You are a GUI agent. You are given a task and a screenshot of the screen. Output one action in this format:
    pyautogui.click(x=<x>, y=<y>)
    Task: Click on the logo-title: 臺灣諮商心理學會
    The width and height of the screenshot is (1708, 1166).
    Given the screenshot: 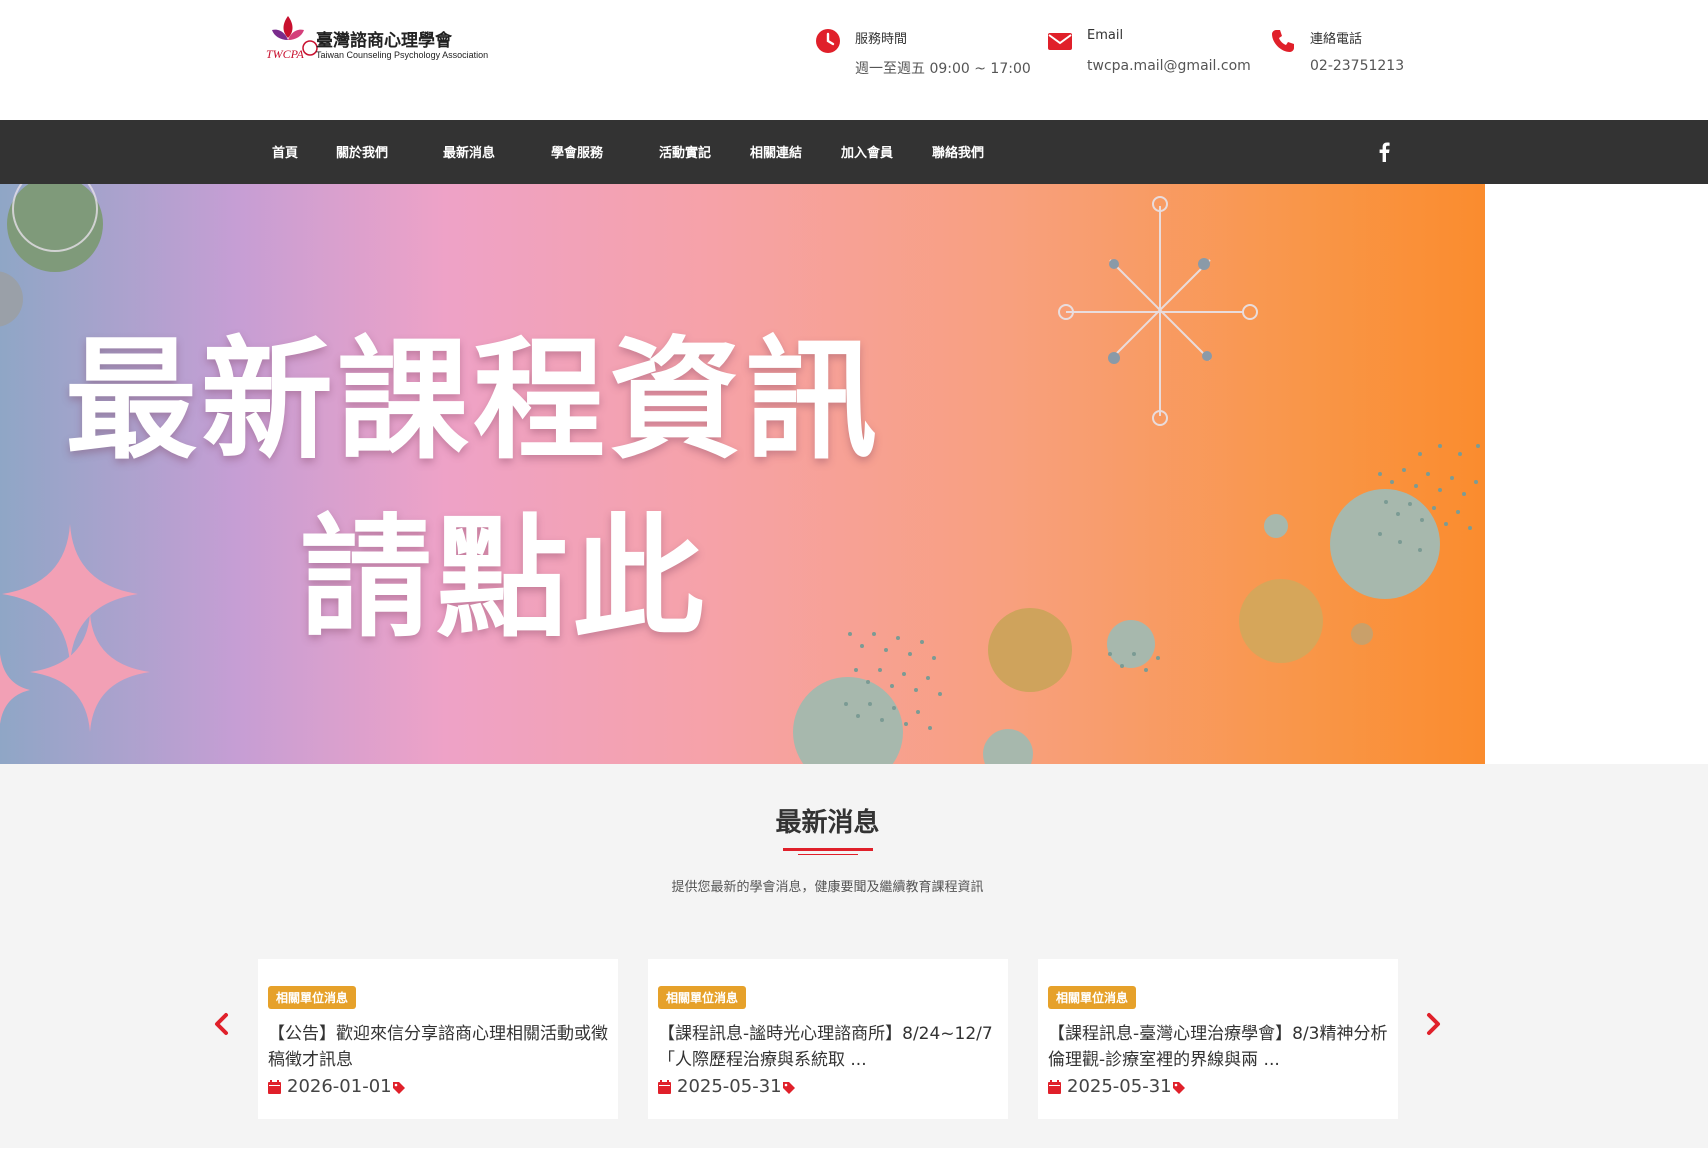 What is the action you would take?
    pyautogui.click(x=384, y=41)
    